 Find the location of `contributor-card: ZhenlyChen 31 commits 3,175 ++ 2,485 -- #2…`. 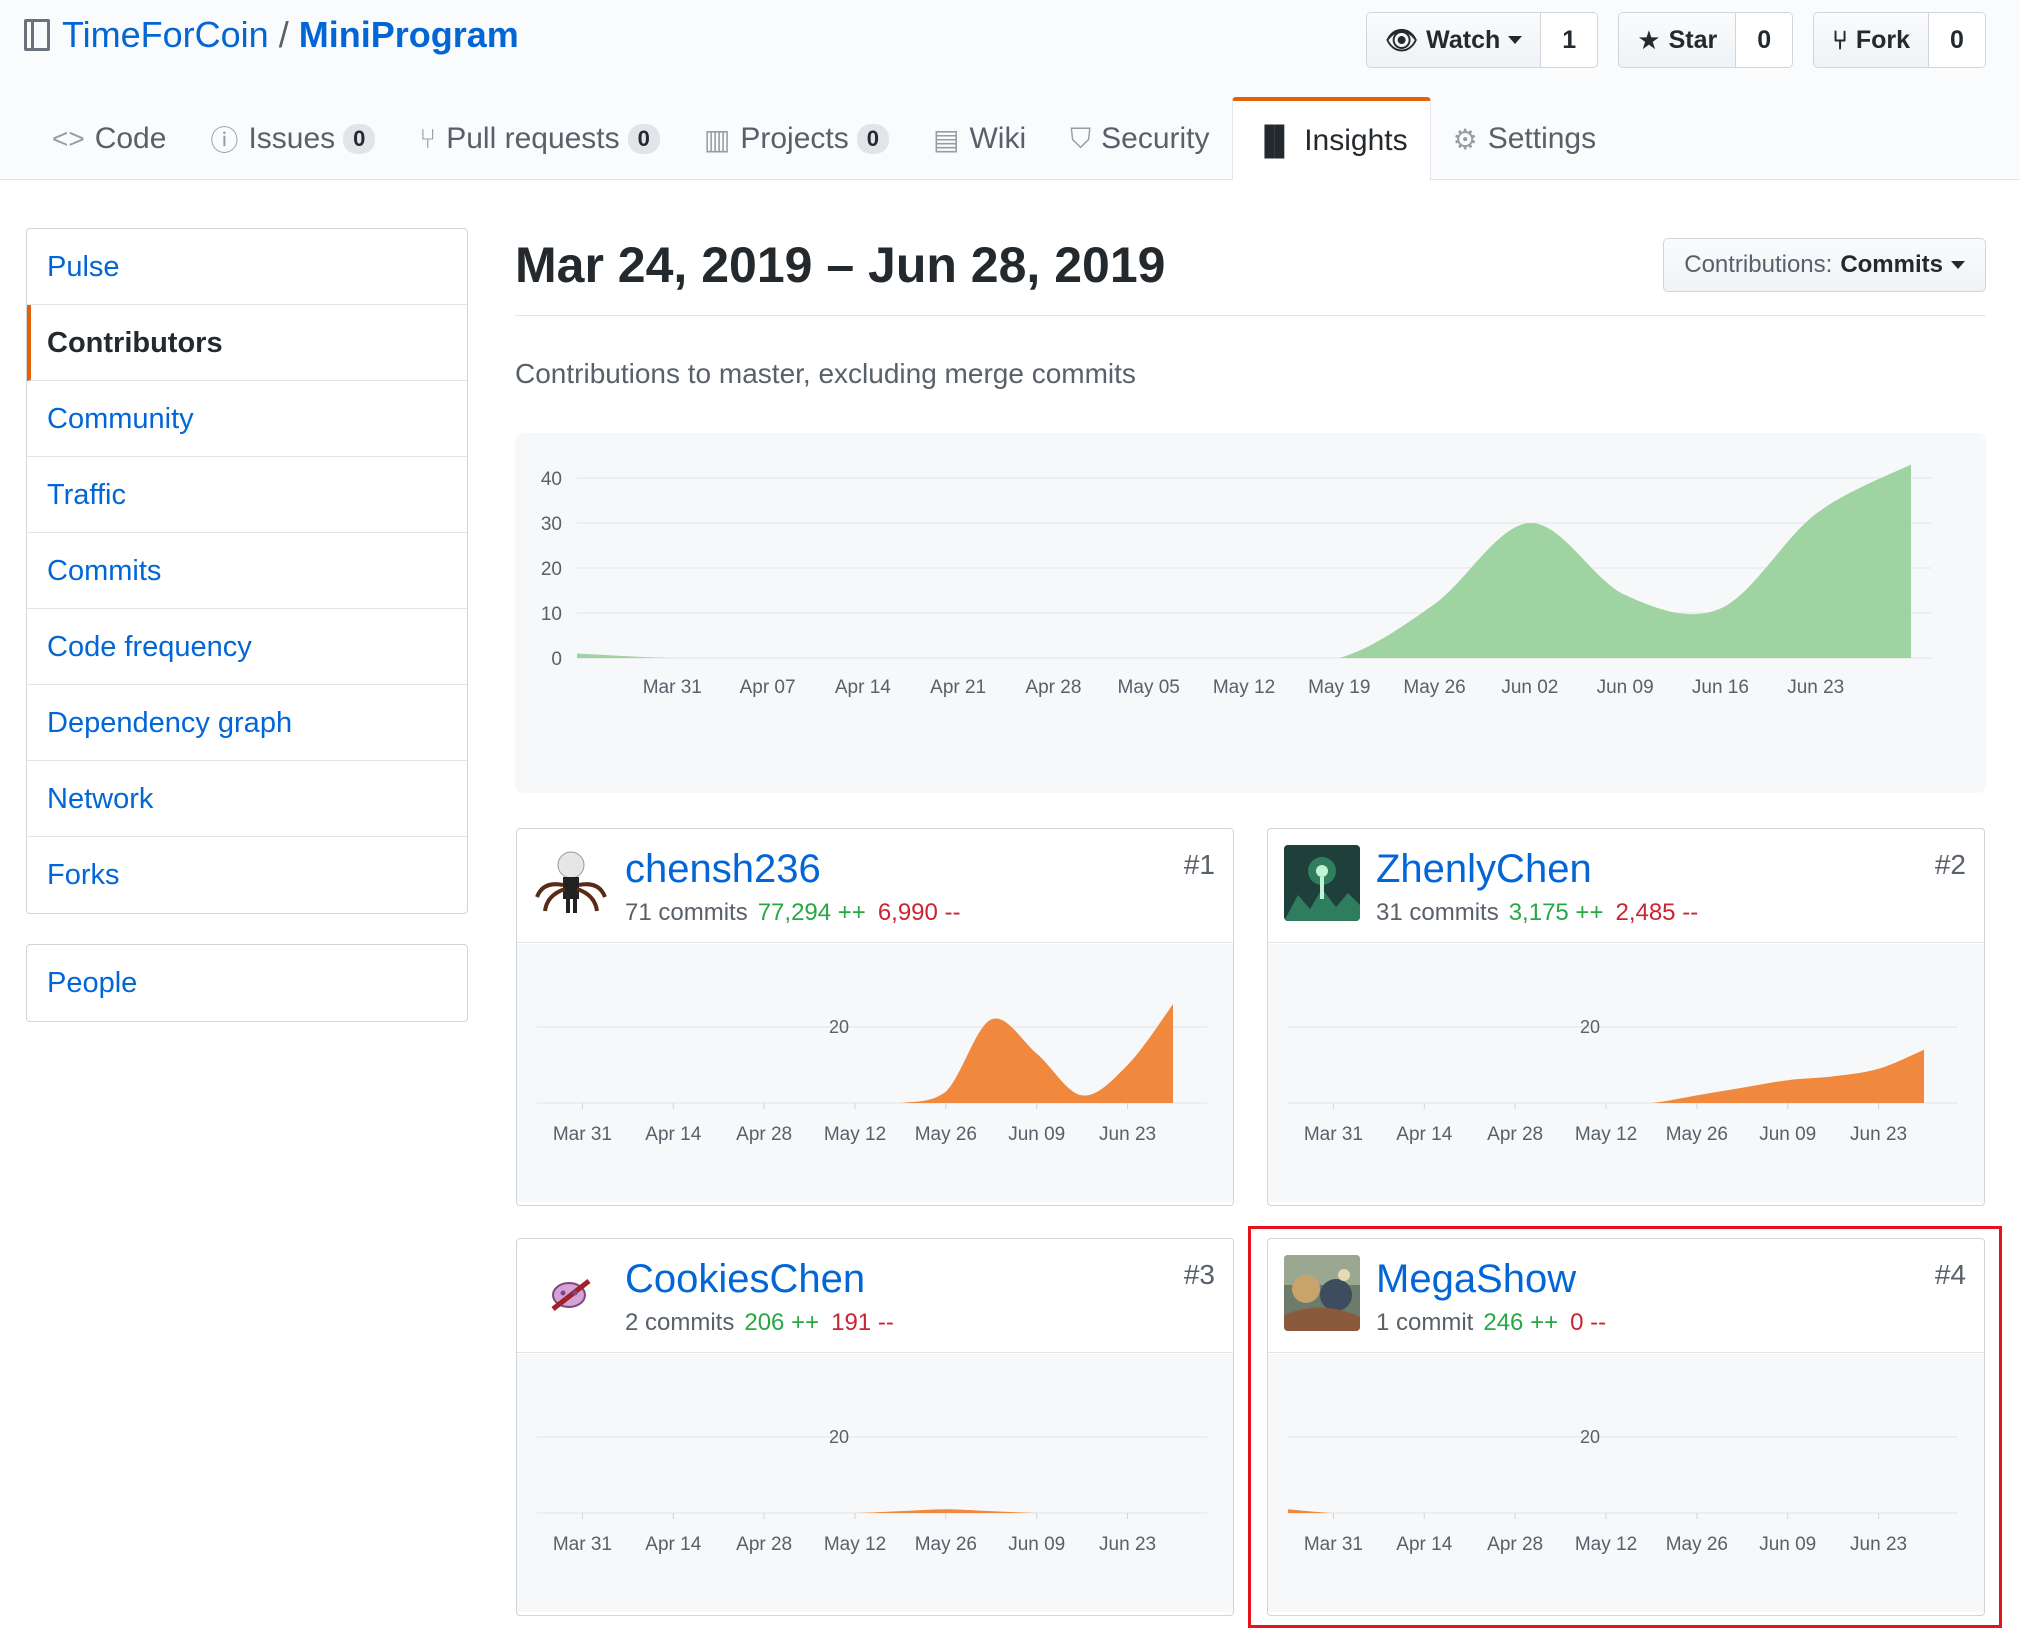

contributor-card: ZhenlyChen 31 commits 3,175 ++ 2,485 -- #2… is located at coordinates (1626, 1017).